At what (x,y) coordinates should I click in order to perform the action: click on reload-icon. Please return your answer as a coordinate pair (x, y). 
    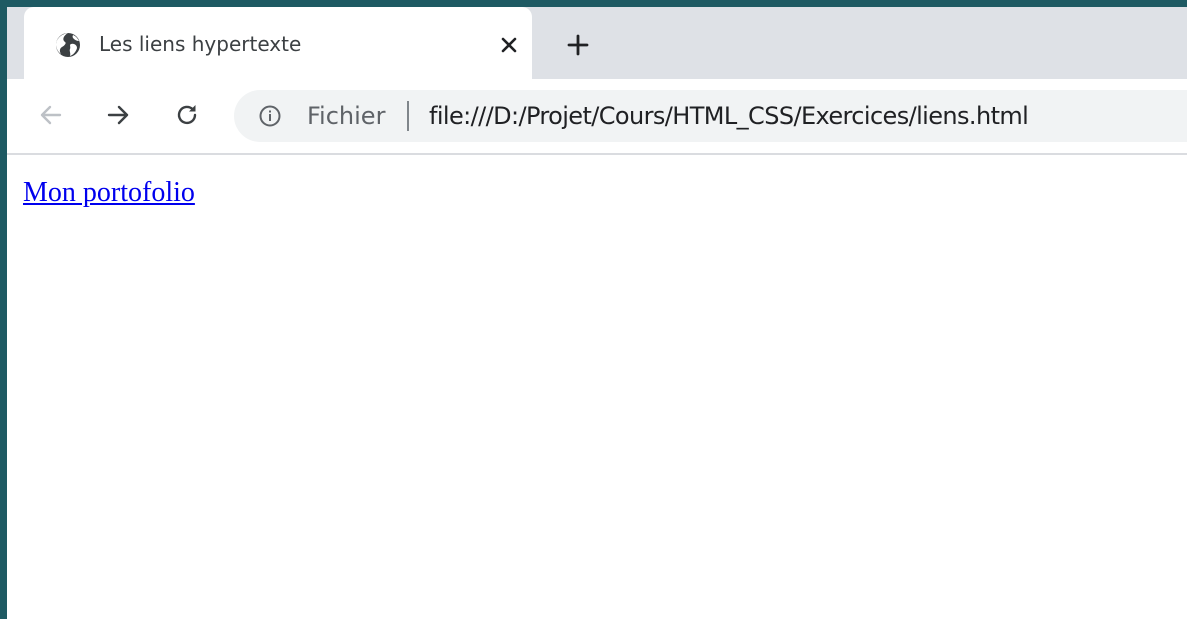
    Looking at the image, I should click on (187, 115).